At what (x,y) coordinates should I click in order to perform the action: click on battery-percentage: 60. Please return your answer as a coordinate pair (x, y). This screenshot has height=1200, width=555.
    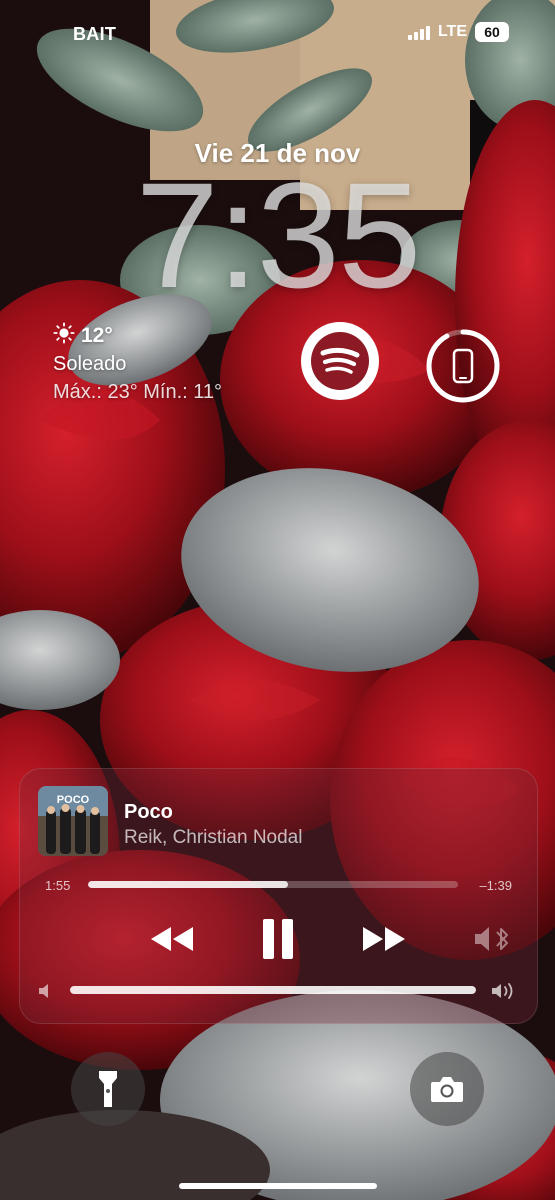
    Looking at the image, I should click on (492, 32).